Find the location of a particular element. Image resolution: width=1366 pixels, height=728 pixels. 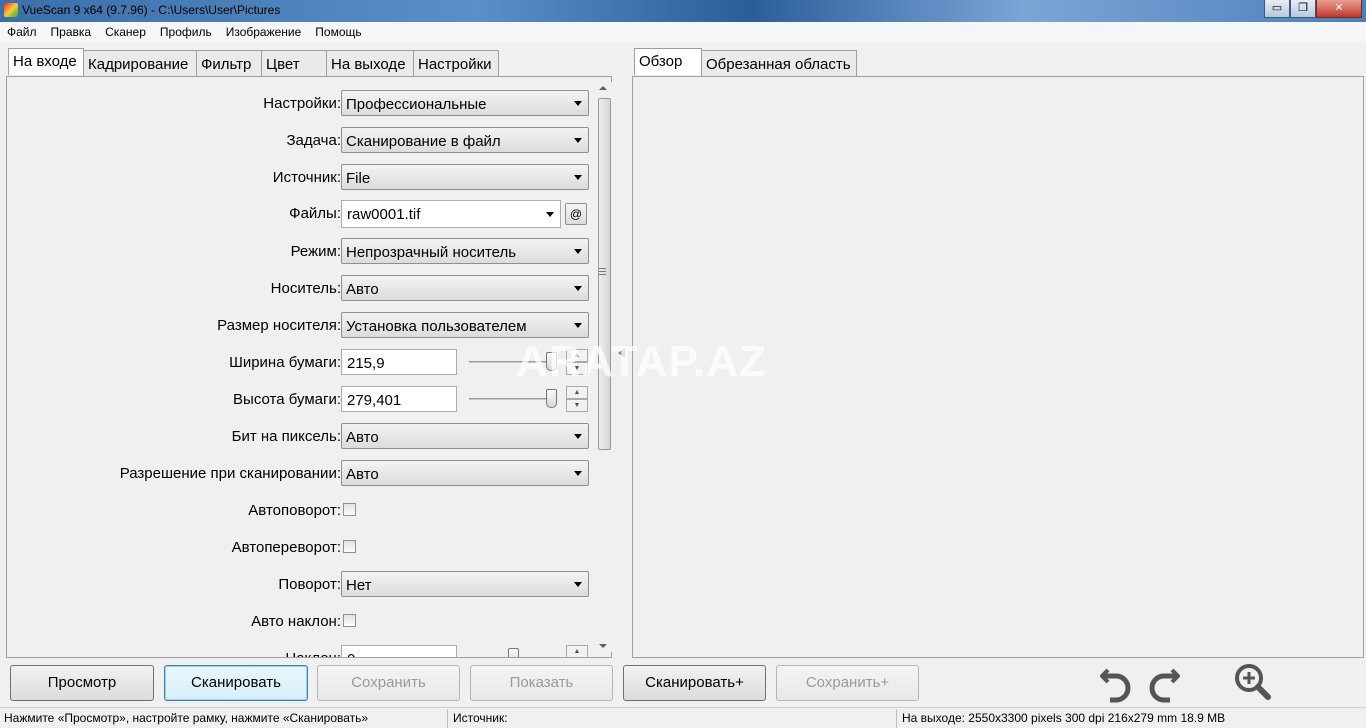

files-at-button: @ is located at coordinates (576, 214).